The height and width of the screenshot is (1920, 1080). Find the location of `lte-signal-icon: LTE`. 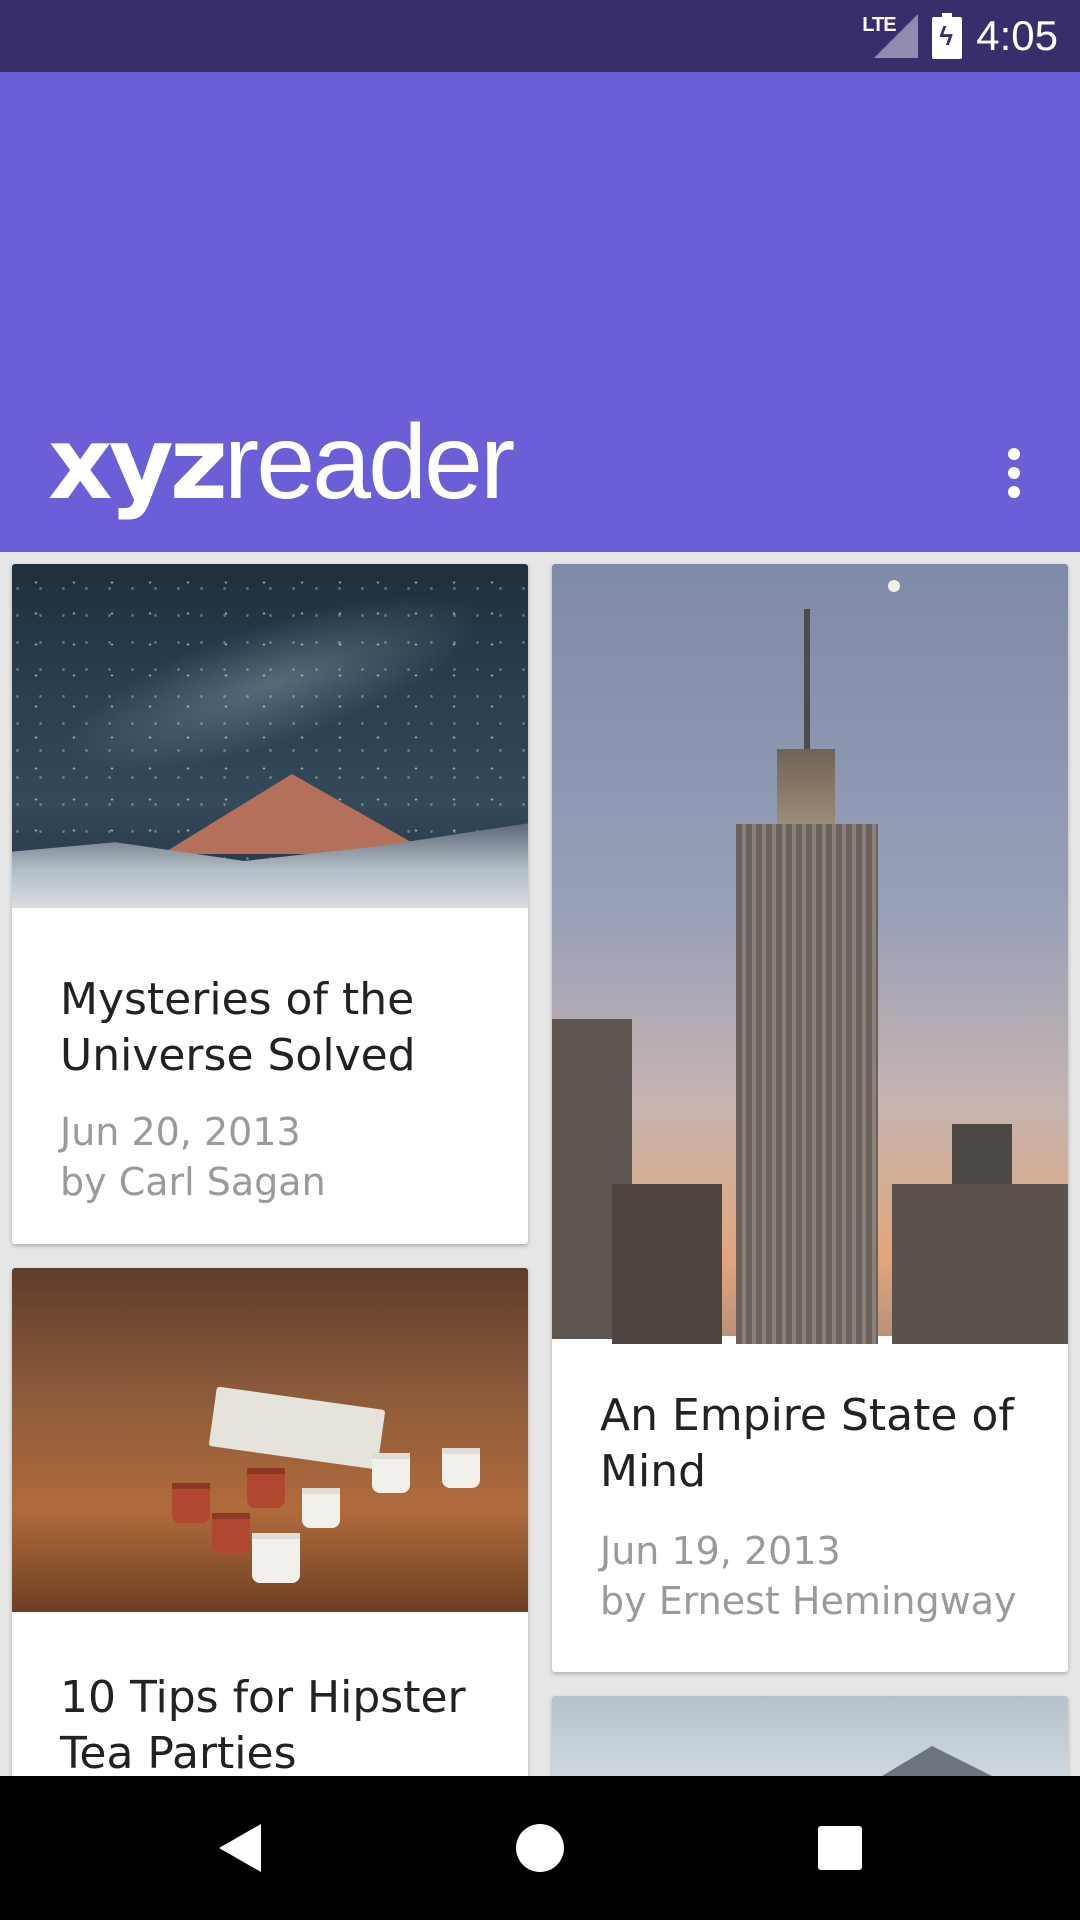

lte-signal-icon: LTE is located at coordinates (890, 36).